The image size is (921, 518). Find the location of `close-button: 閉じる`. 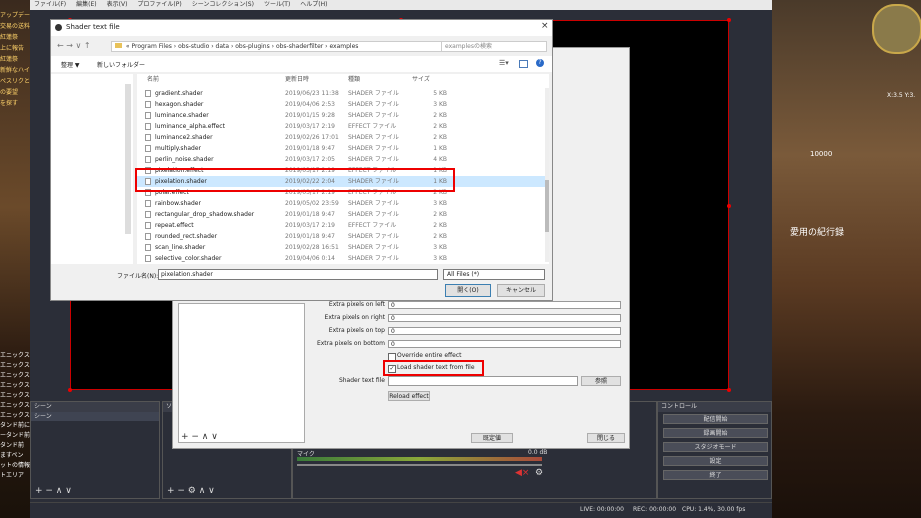

close-button: 閉じる is located at coordinates (606, 438).